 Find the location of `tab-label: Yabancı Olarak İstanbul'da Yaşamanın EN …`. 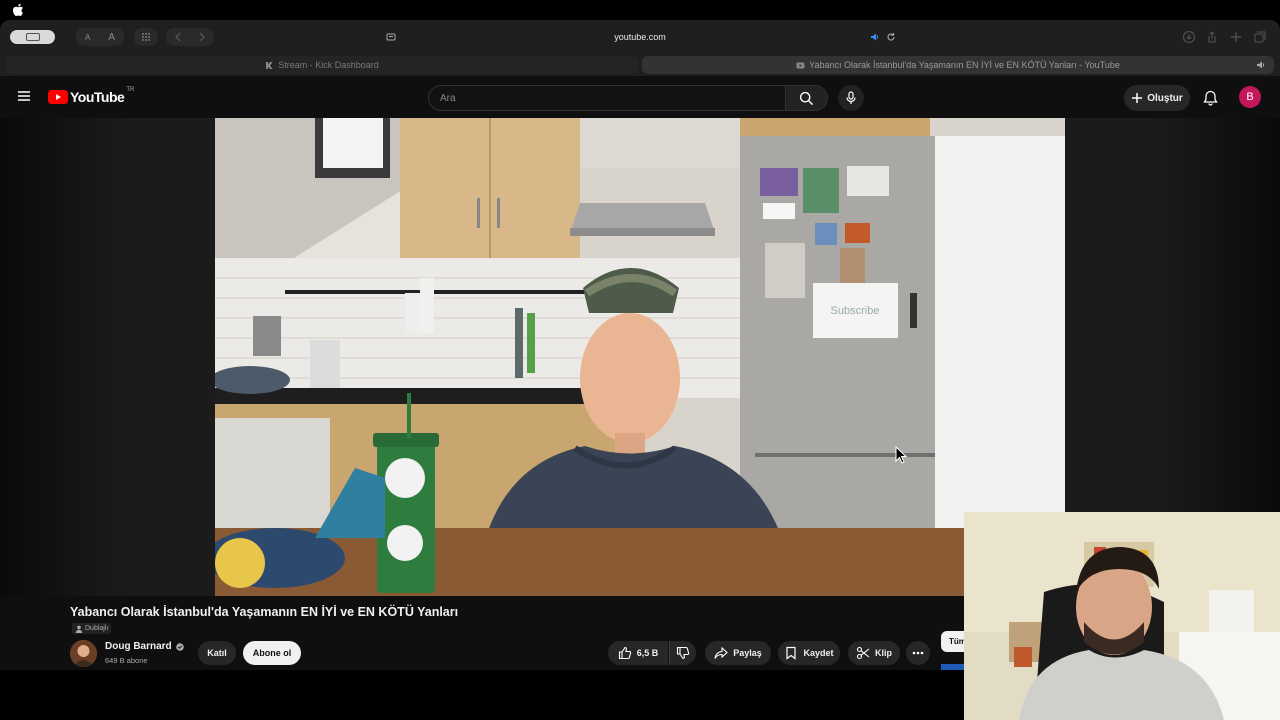

tab-label: Yabancı Olarak İstanbul'da Yaşamanın EN … is located at coordinates (964, 65).